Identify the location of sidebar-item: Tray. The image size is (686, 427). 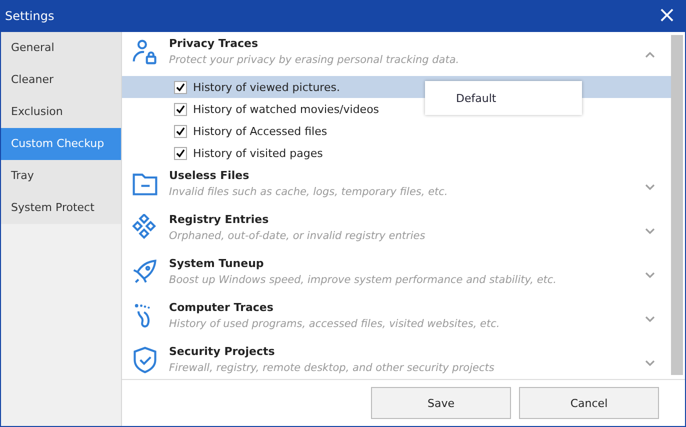
(61, 176).